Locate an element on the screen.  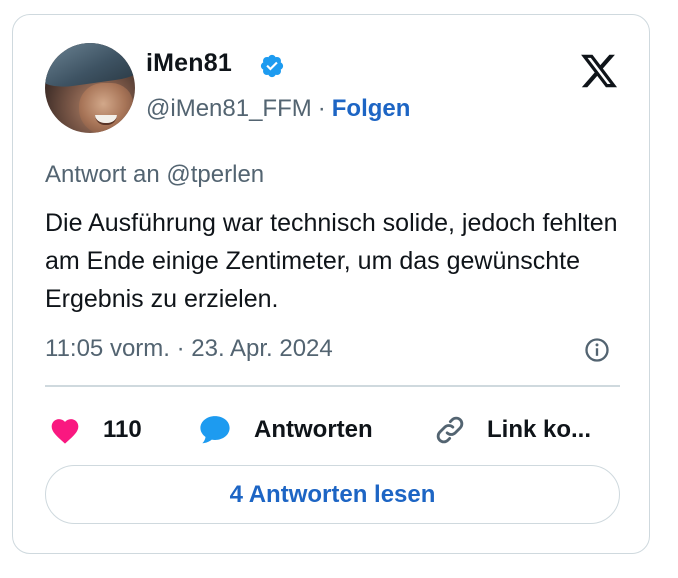
like-button: 110 is located at coordinates (95, 430).